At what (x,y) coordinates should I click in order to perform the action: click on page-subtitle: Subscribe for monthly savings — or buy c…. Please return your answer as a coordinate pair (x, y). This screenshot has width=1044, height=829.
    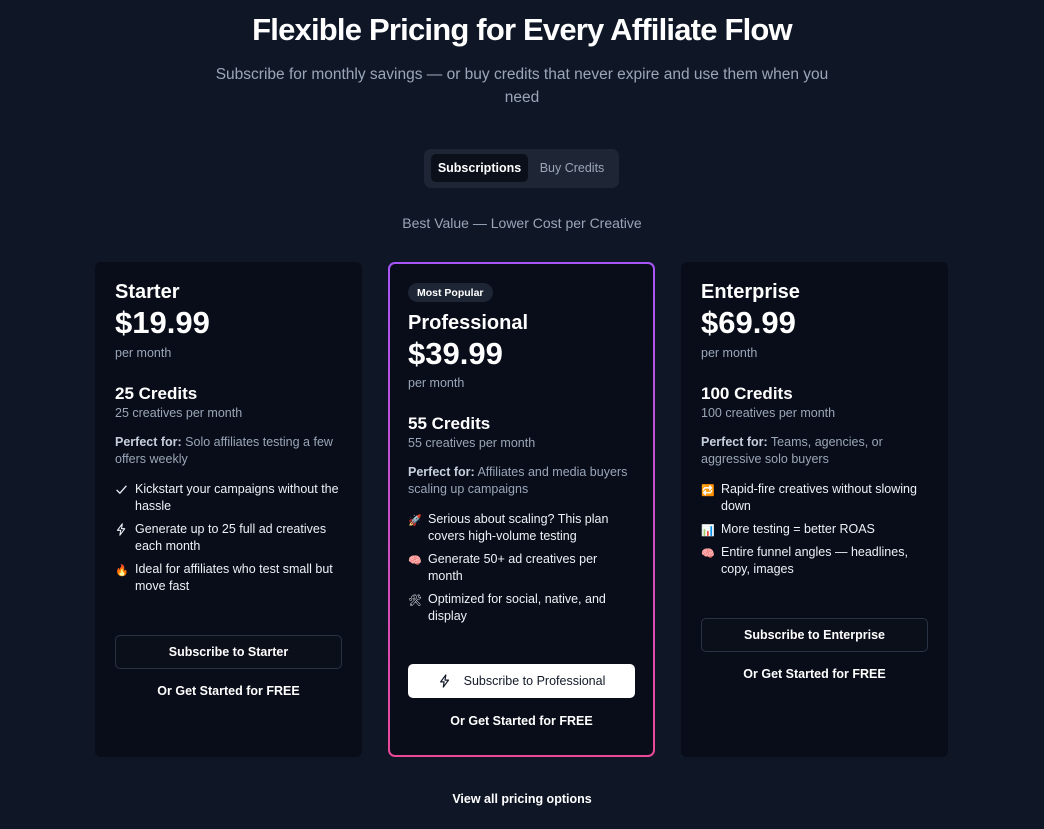
    Looking at the image, I should click on (522, 86).